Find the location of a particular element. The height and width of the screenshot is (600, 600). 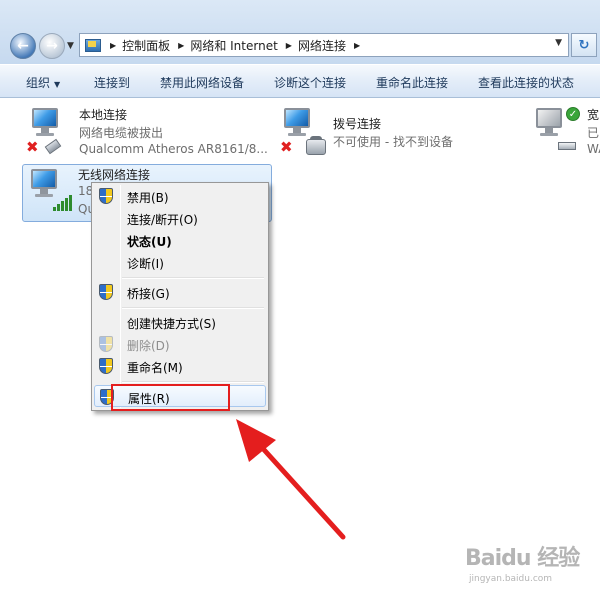

annotation-arrow is located at coordinates (291, 479).